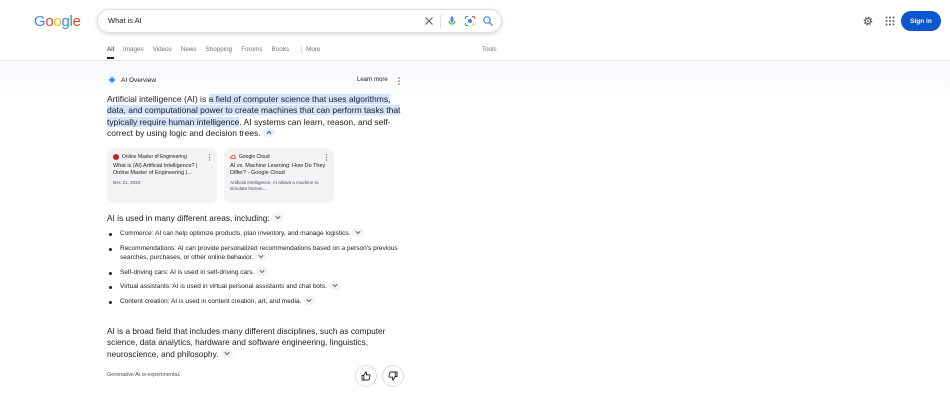 The image size is (950, 405). I want to click on expand-heading-button, so click(277, 218).